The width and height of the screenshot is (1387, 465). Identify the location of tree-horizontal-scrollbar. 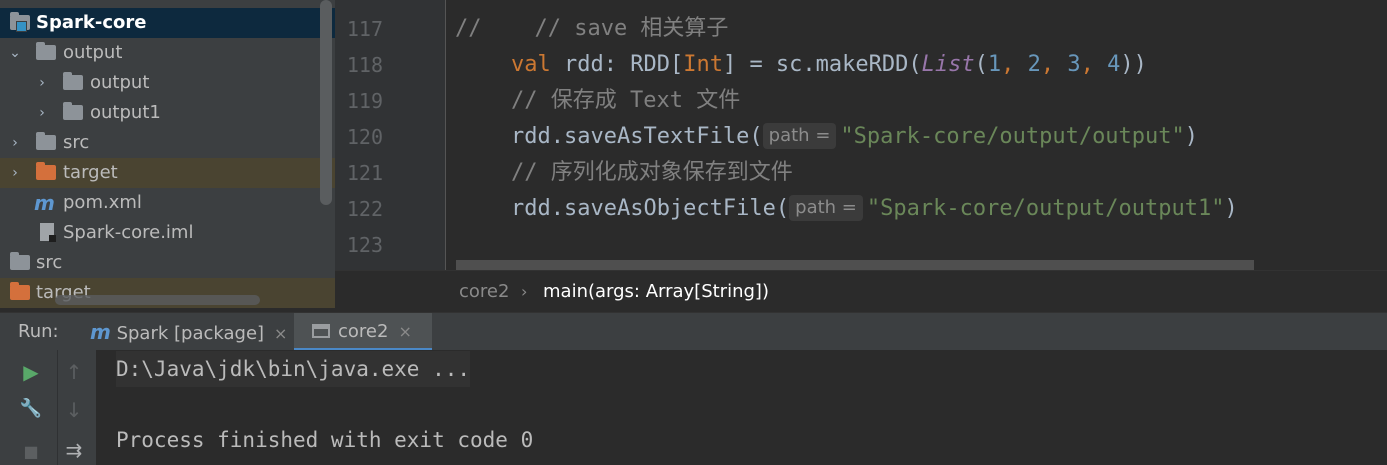
(157, 300).